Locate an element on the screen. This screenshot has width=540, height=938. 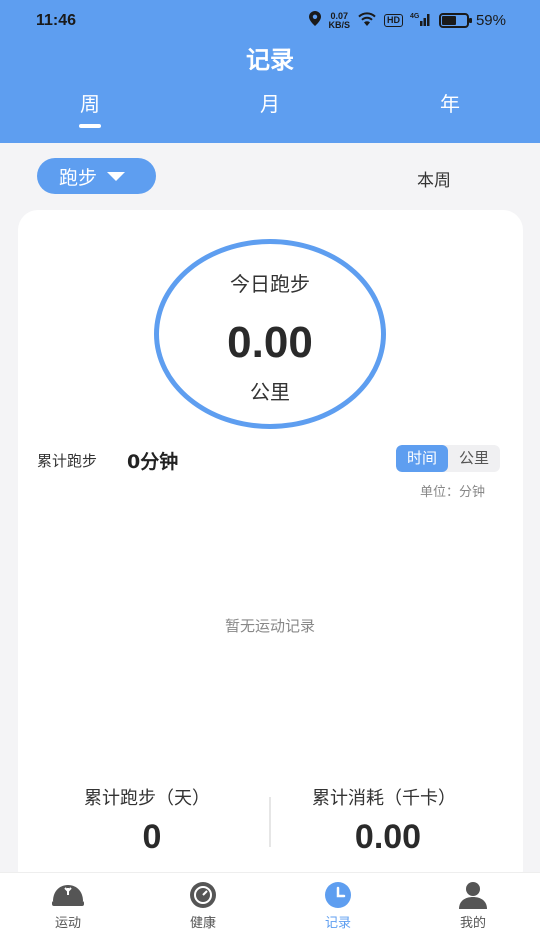
battery-icon is located at coordinates (455, 20).